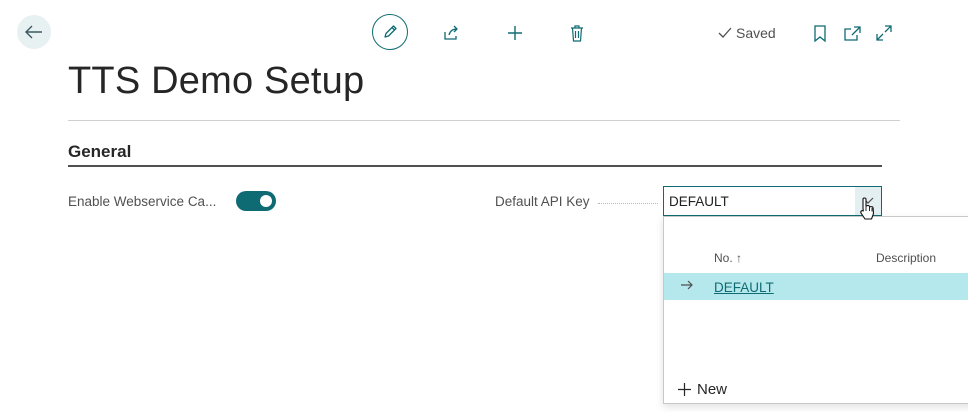 The height and width of the screenshot is (412, 968). I want to click on row-selected-arrow-icon, so click(687, 285).